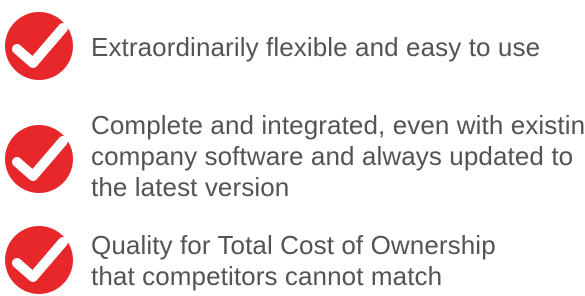 The width and height of the screenshot is (585, 296). I want to click on feature-text-line: company software and always updated to, so click(332, 156).